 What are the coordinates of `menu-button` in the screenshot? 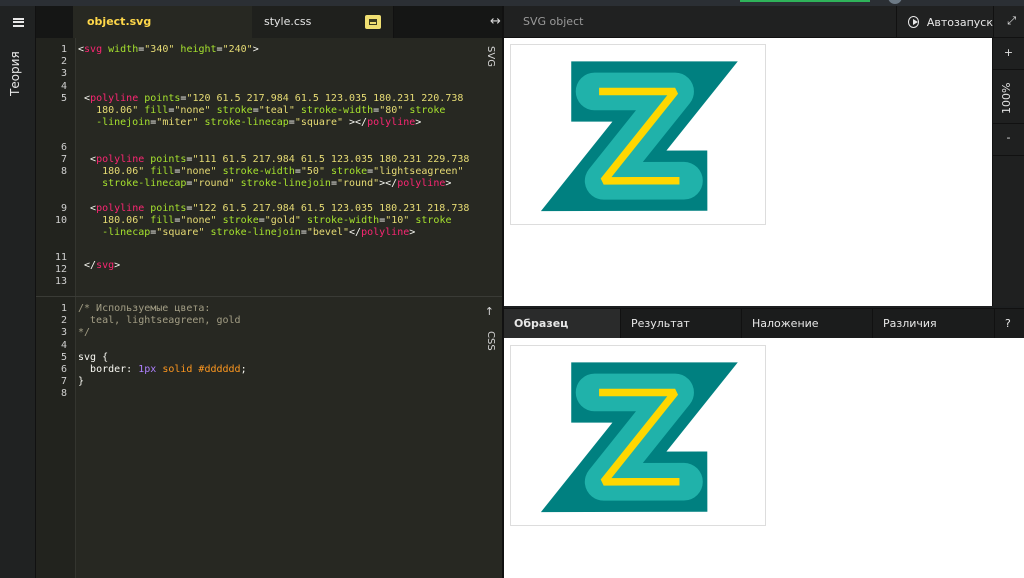 It's located at (18, 22).